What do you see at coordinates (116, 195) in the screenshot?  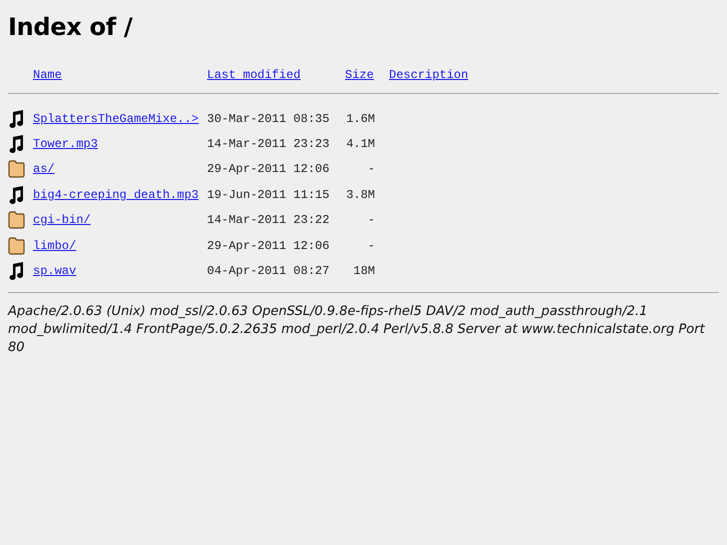 I see `file-link: big4-creeping death.mp3` at bounding box center [116, 195].